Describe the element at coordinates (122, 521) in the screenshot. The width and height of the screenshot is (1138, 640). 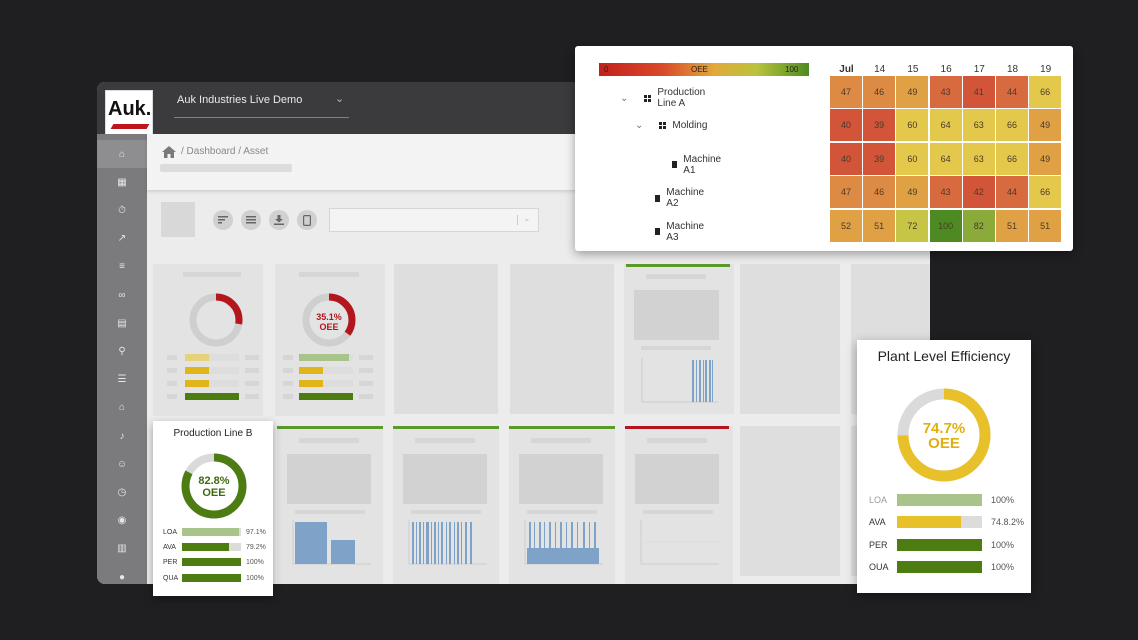
I see `broadcast-icon: ◉` at that location.